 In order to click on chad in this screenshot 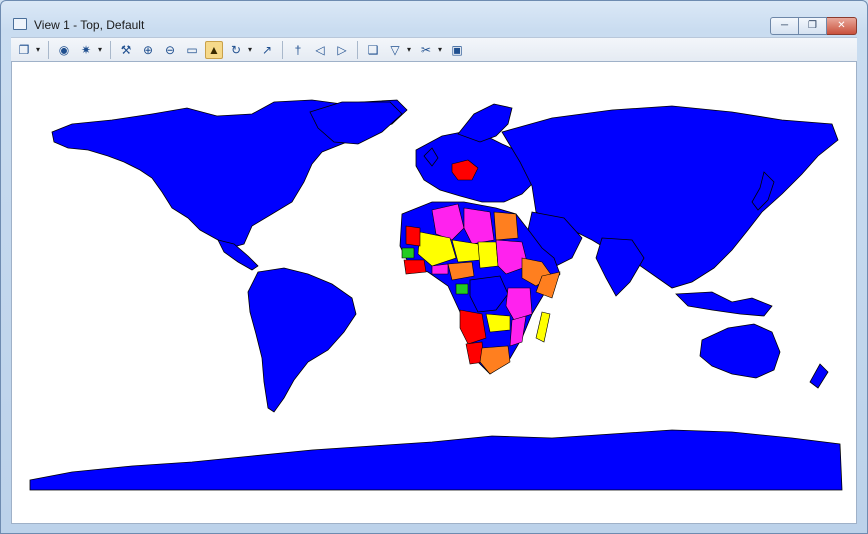, I will do `click(488, 255)`.